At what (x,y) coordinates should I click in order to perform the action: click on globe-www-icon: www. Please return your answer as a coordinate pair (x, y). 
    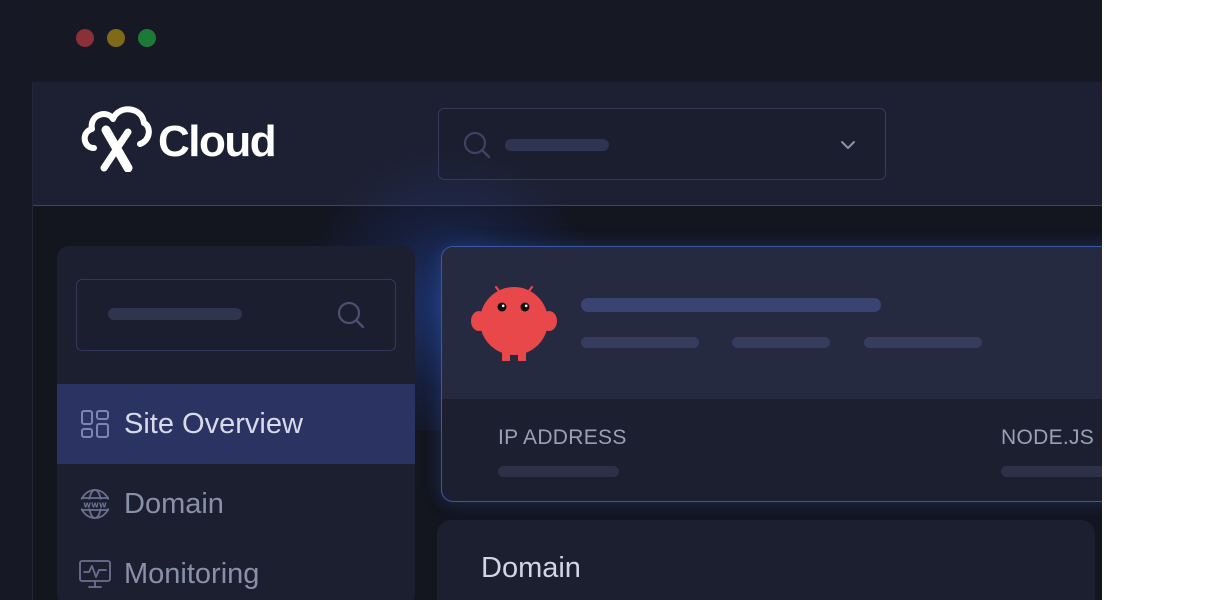
    Looking at the image, I should click on (95, 504).